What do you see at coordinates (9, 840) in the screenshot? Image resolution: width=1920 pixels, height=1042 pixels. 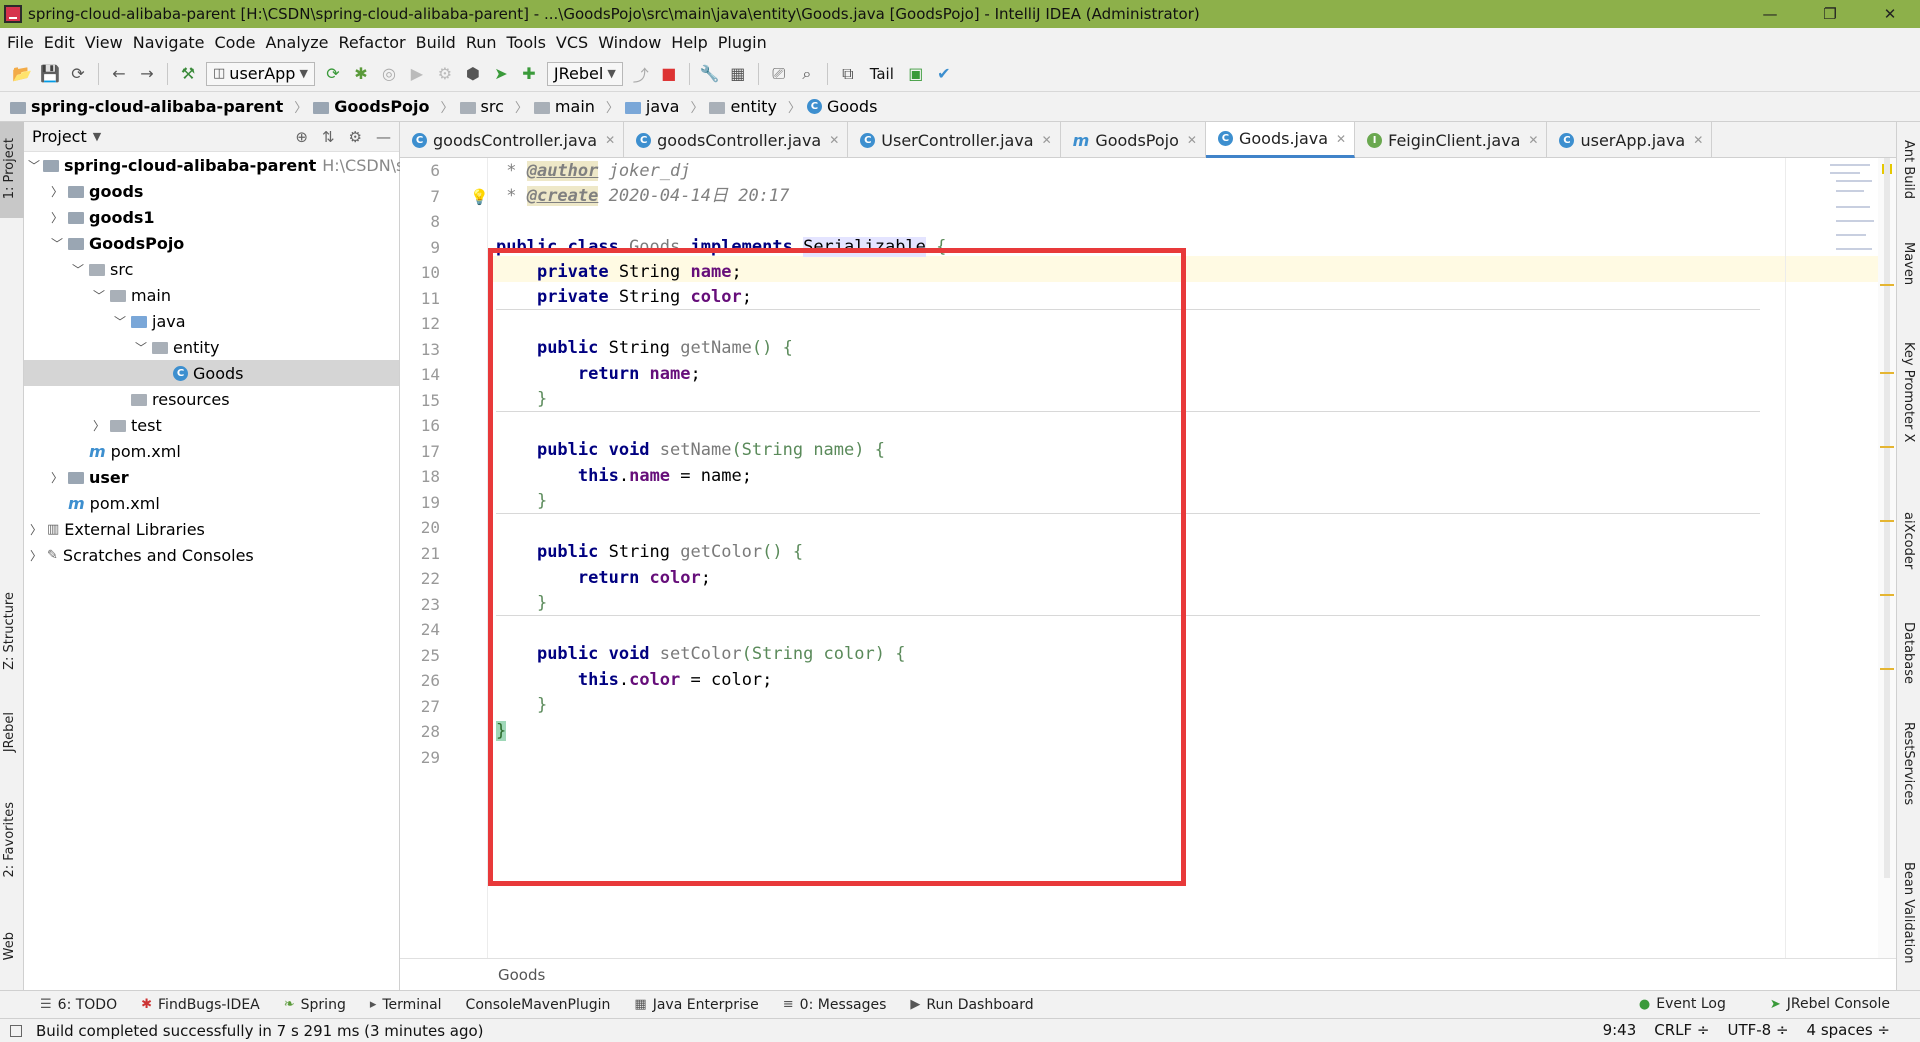 I see `favorites-tool-button: 2: Favorites` at bounding box center [9, 840].